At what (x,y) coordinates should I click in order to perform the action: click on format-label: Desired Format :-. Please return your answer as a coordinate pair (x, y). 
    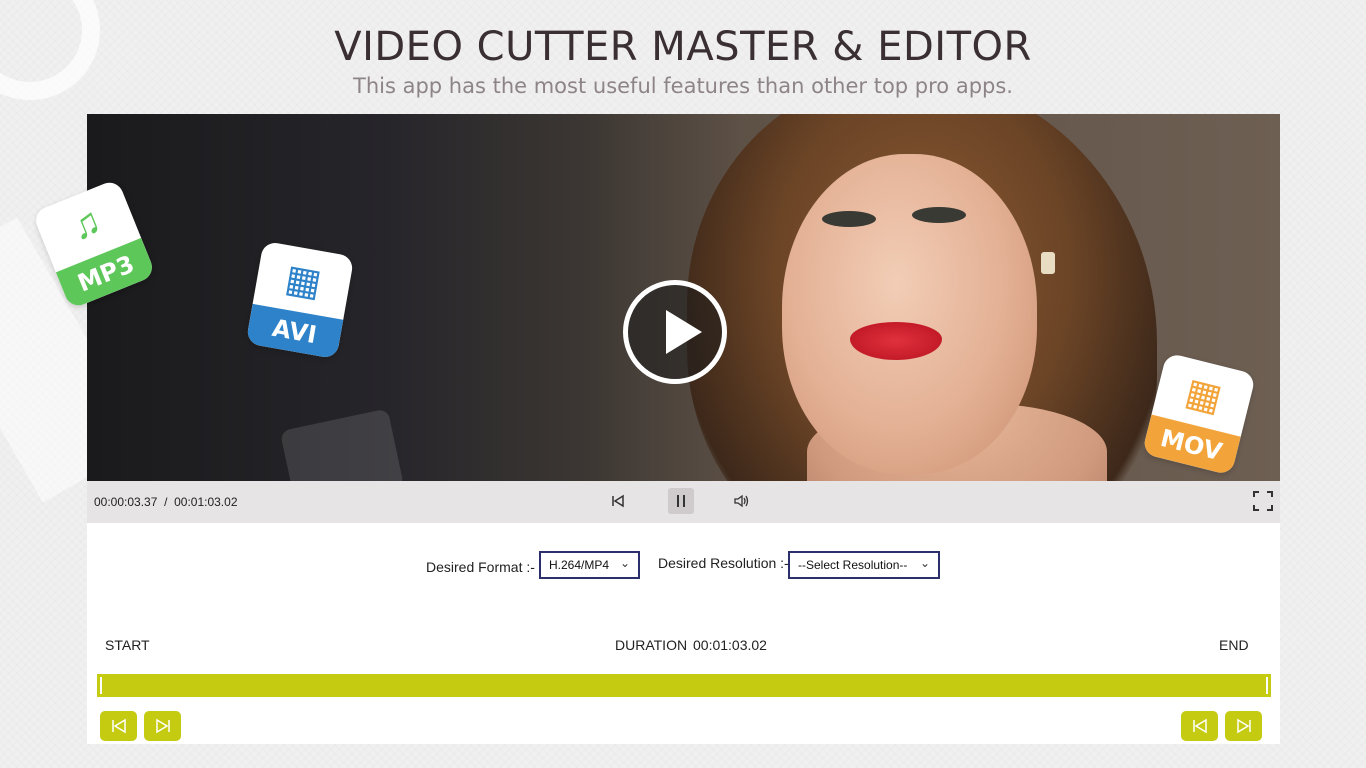
    Looking at the image, I should click on (480, 567).